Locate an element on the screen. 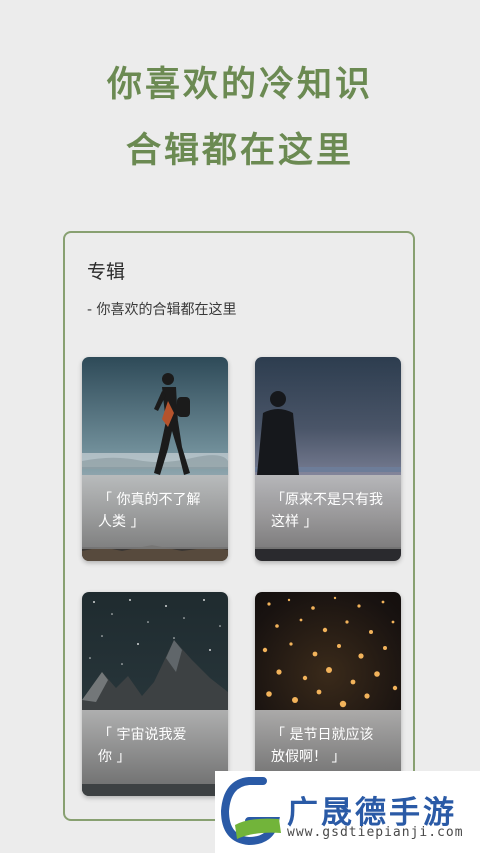 This screenshot has width=480, height=853. album-card-caption: 「 宇宙说我爱 你 」 is located at coordinates (155, 747).